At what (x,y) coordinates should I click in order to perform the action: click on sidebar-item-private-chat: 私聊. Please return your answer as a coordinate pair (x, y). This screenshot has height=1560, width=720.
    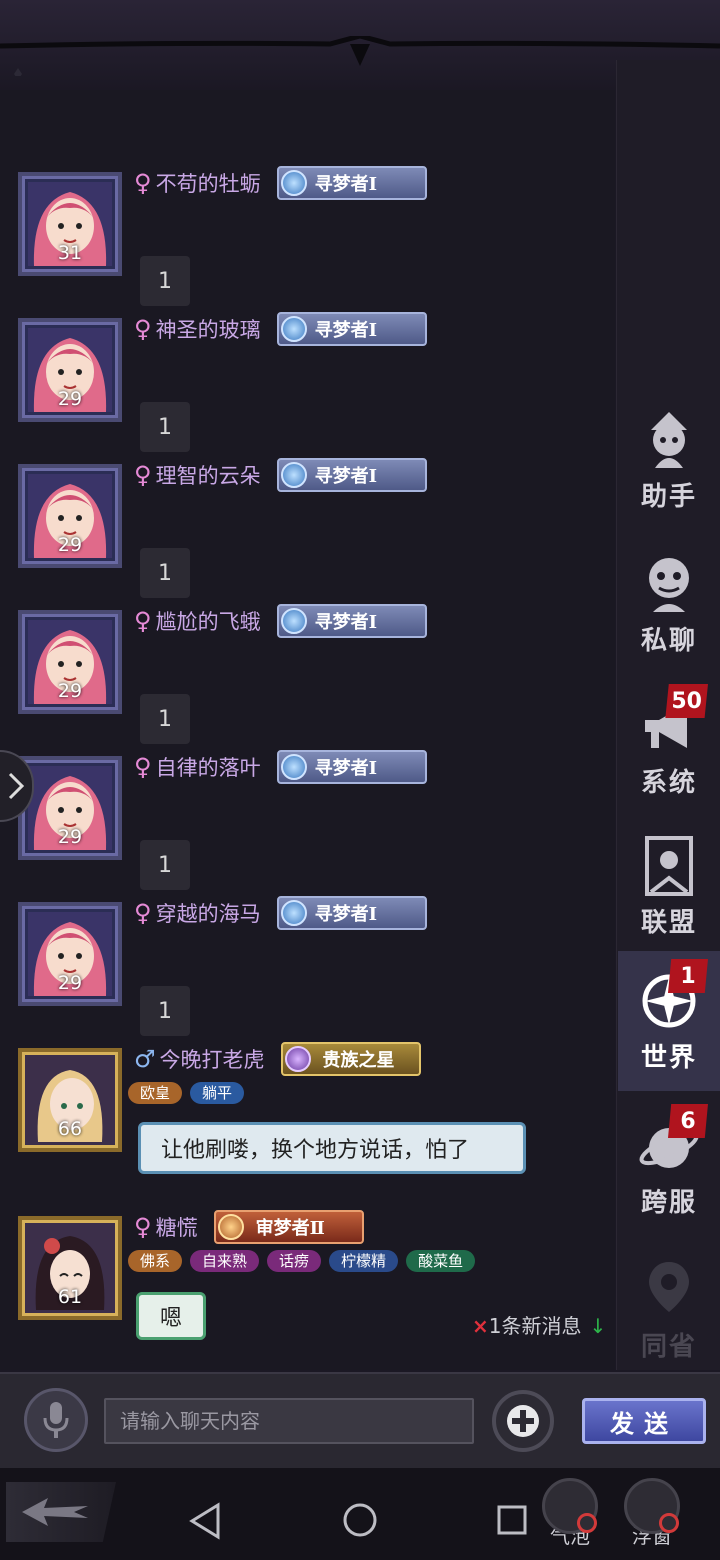
    Looking at the image, I should click on (669, 604).